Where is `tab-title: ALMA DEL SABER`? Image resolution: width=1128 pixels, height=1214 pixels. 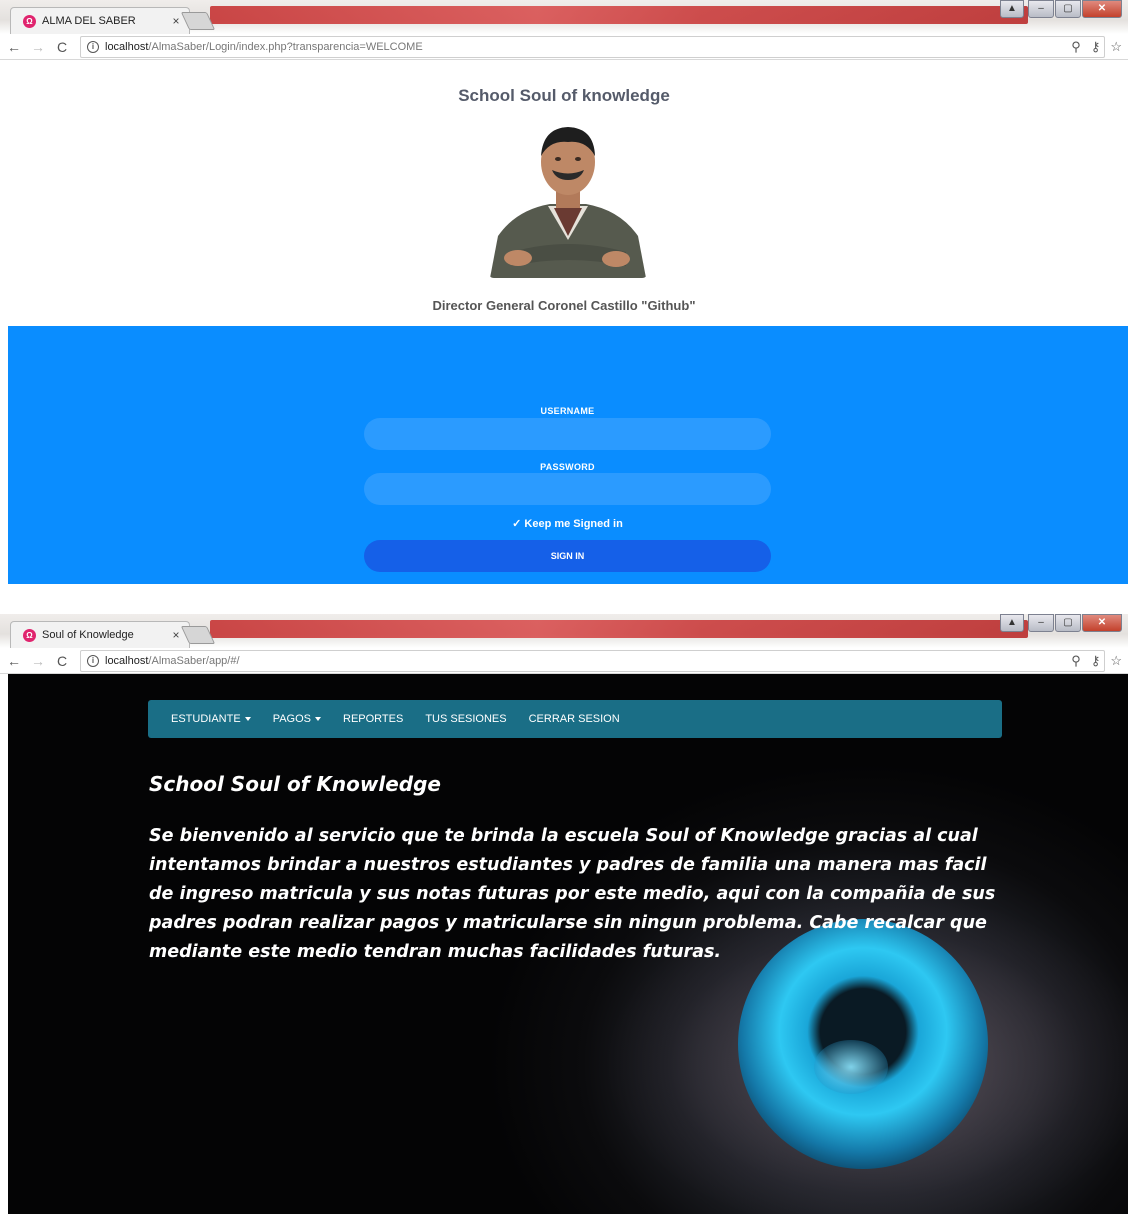 tab-title: ALMA DEL SABER is located at coordinates (89, 21).